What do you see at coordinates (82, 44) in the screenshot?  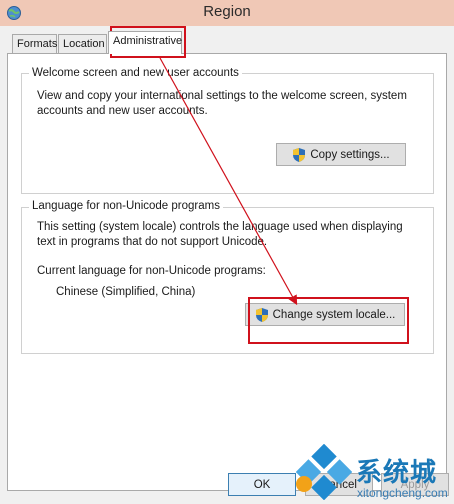 I see `tab-location: Location` at bounding box center [82, 44].